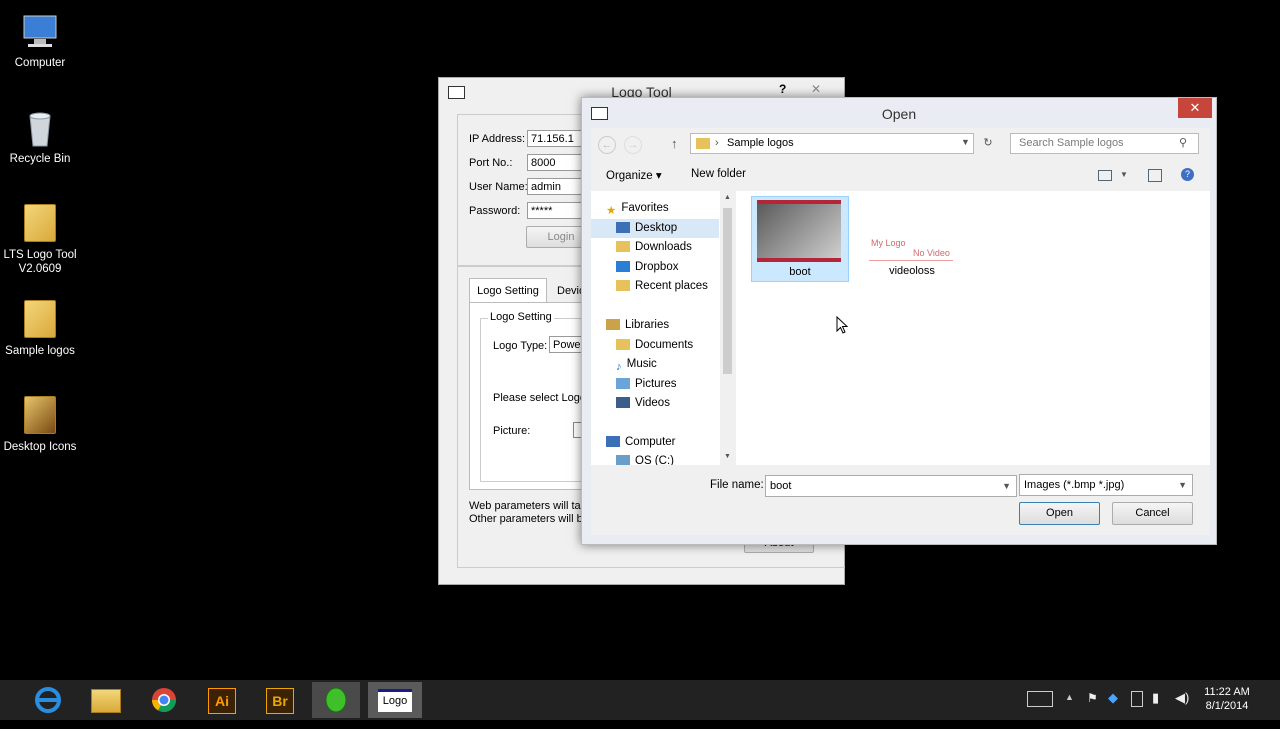 The width and height of the screenshot is (1280, 729). I want to click on search-icon: ⚲, so click(1183, 143).